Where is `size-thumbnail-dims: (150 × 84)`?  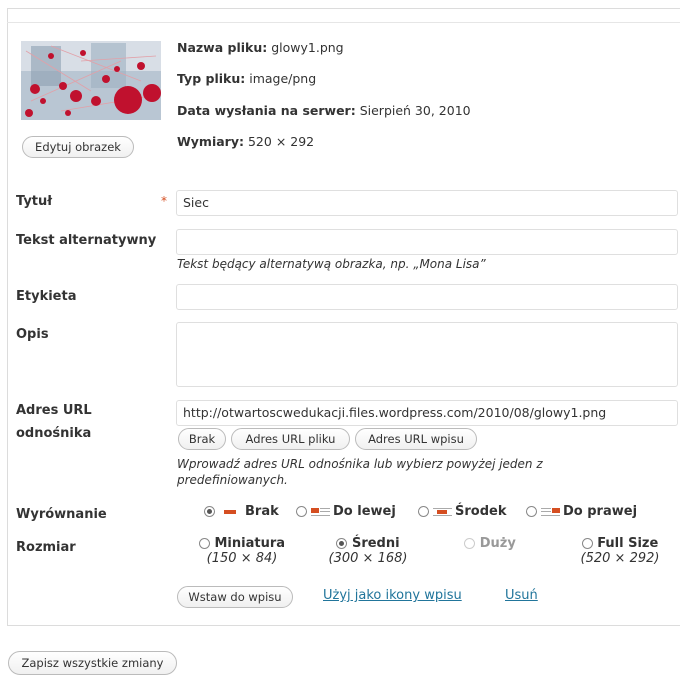 size-thumbnail-dims: (150 × 84) is located at coordinates (242, 558).